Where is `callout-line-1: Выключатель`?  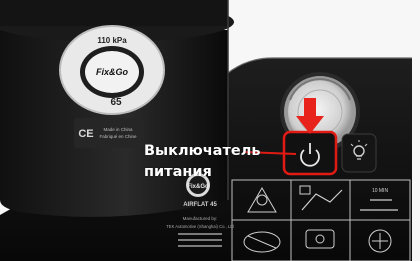 callout-line-1: Выключатель is located at coordinates (202, 151).